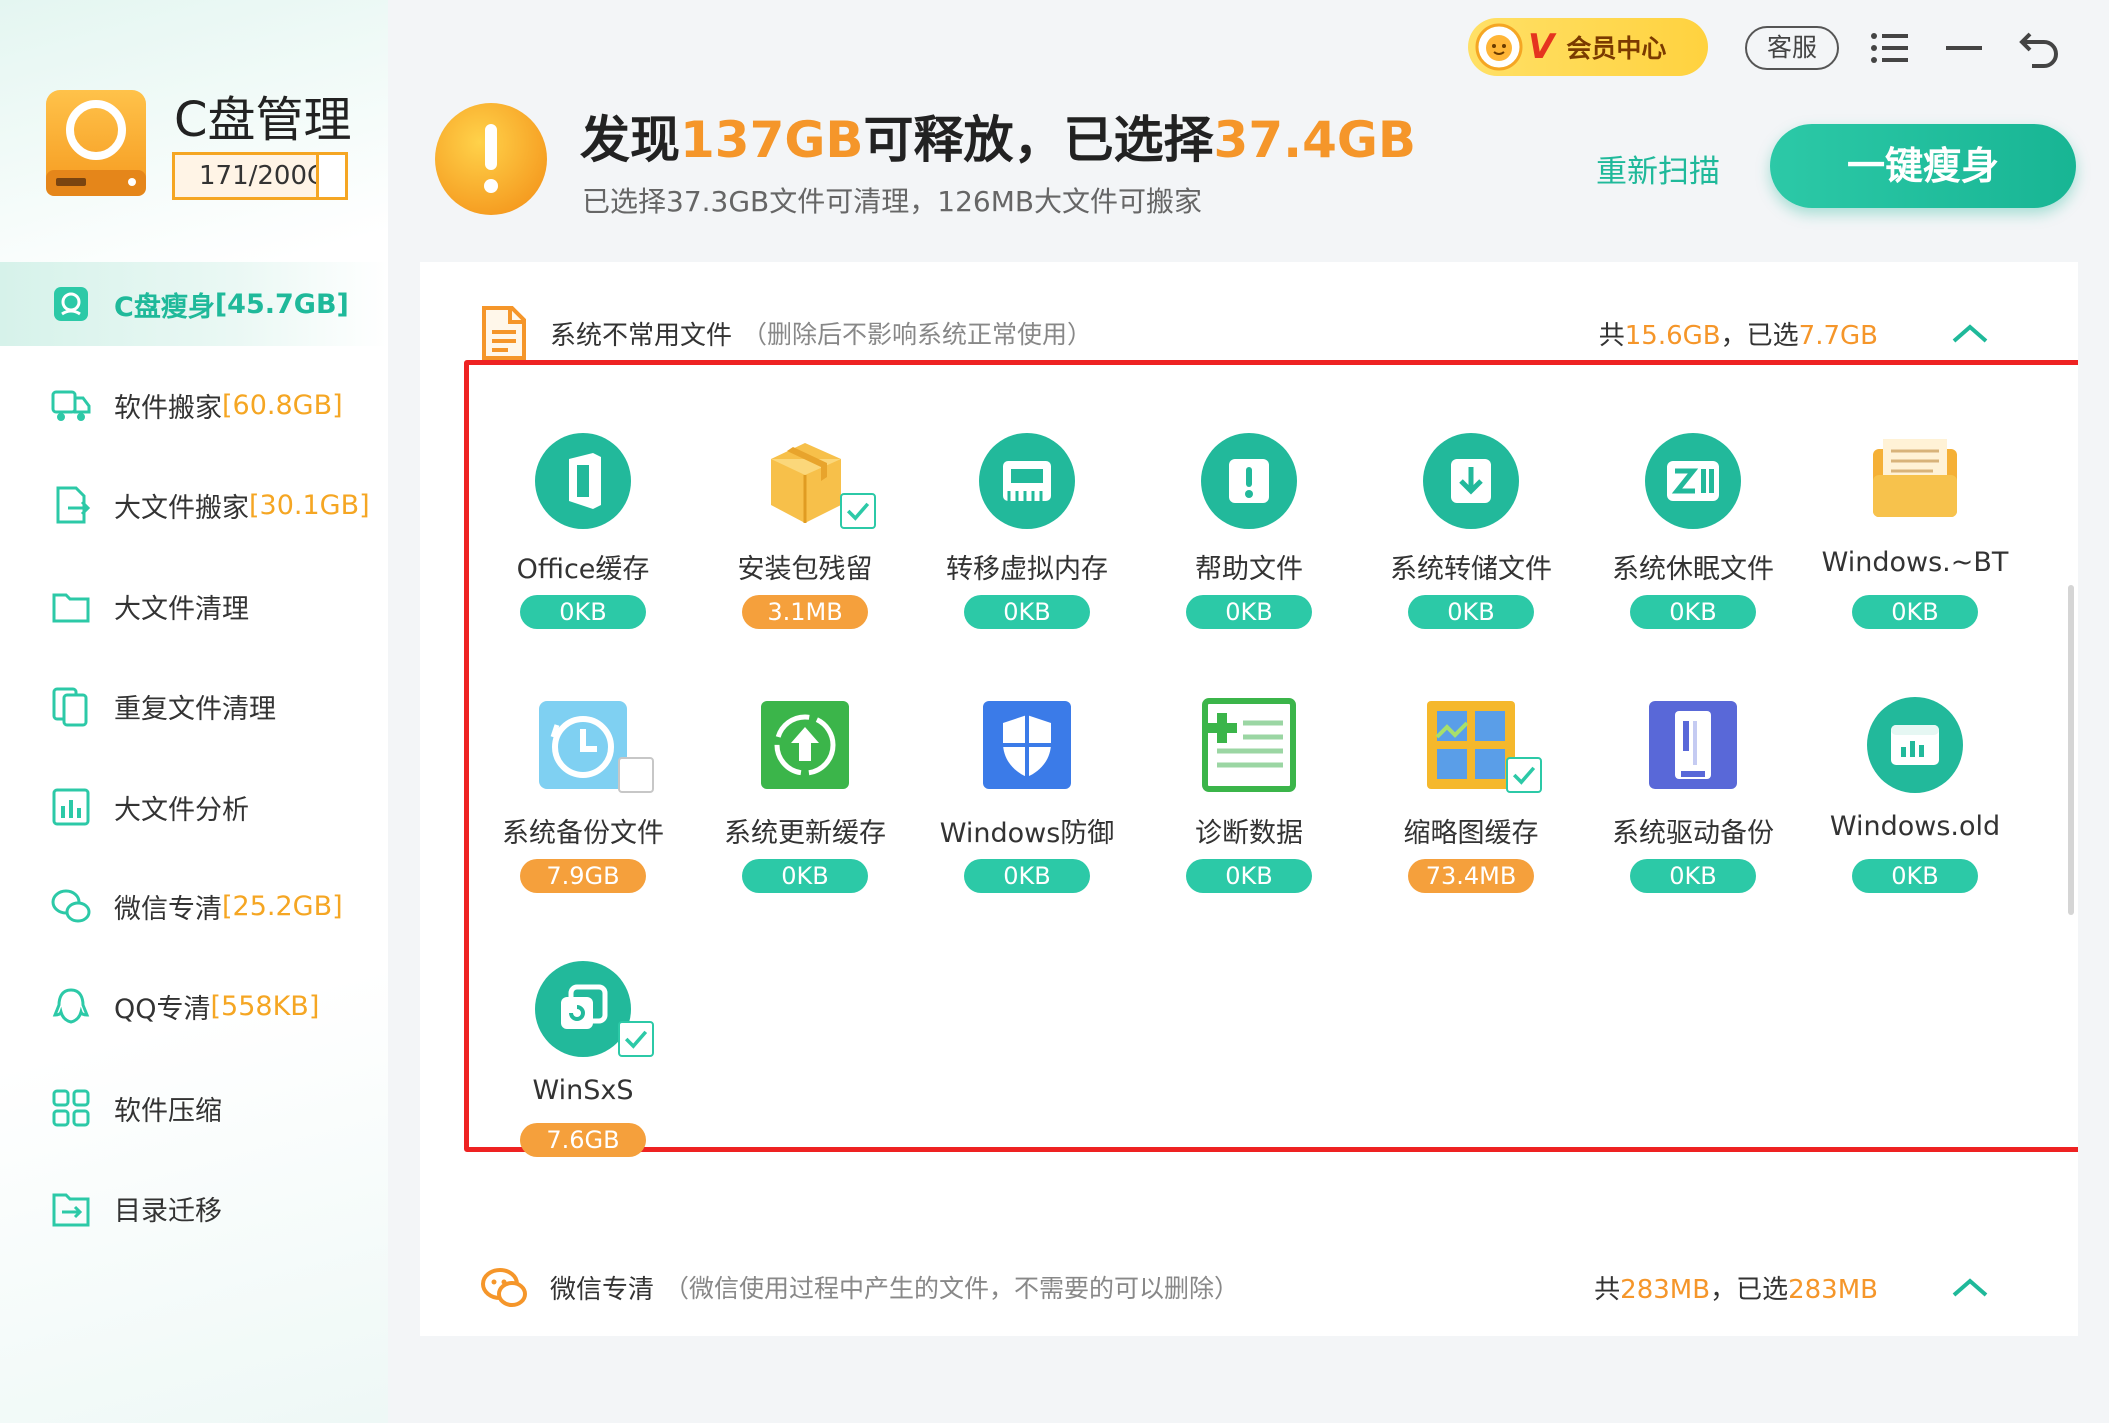 Image resolution: width=2109 pixels, height=1423 pixels. I want to click on section-desc: （删除后不影响系统正常使用）, so click(917, 334).